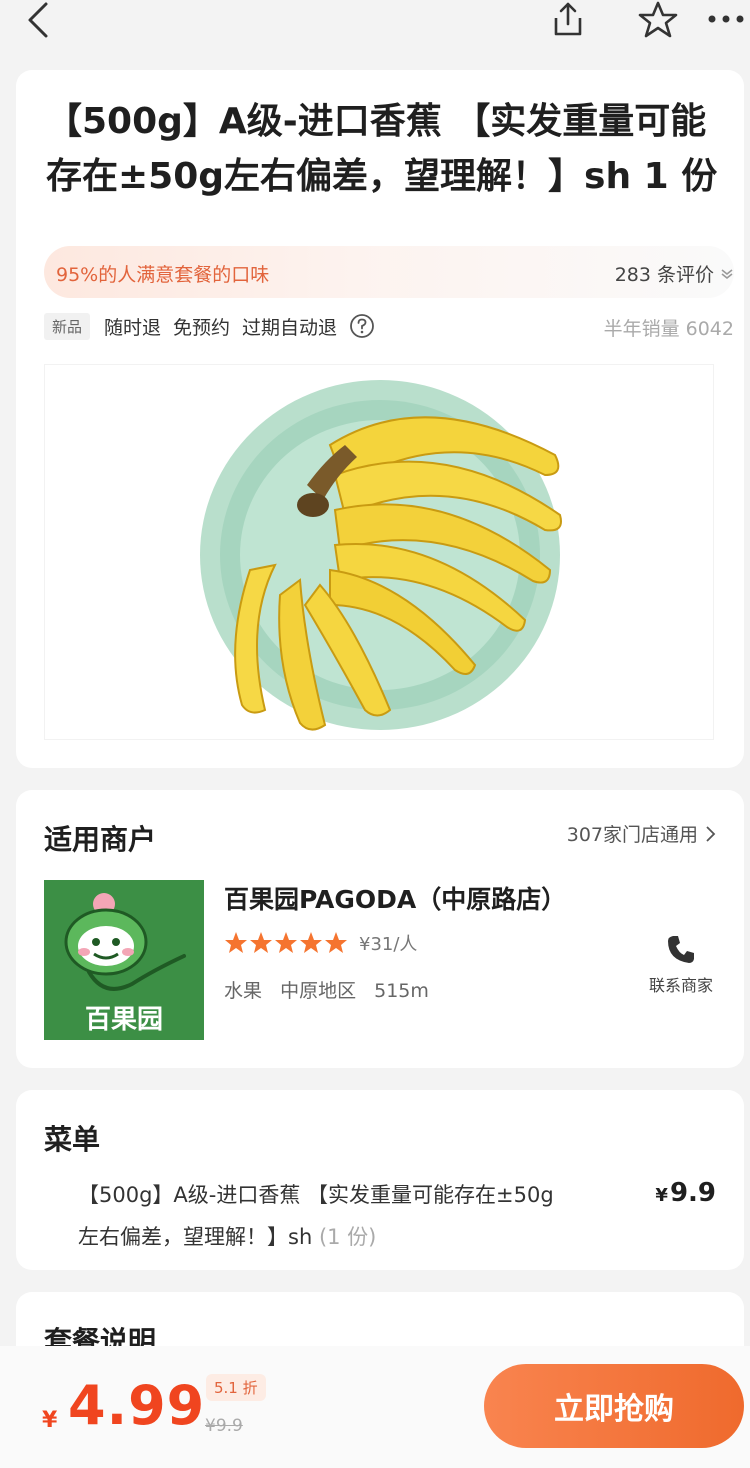 The image size is (750, 1468). I want to click on bottom-purchase-bar: ¥ 4.99 5.1 折 ¥9.9 立即抢购, so click(375, 1407).